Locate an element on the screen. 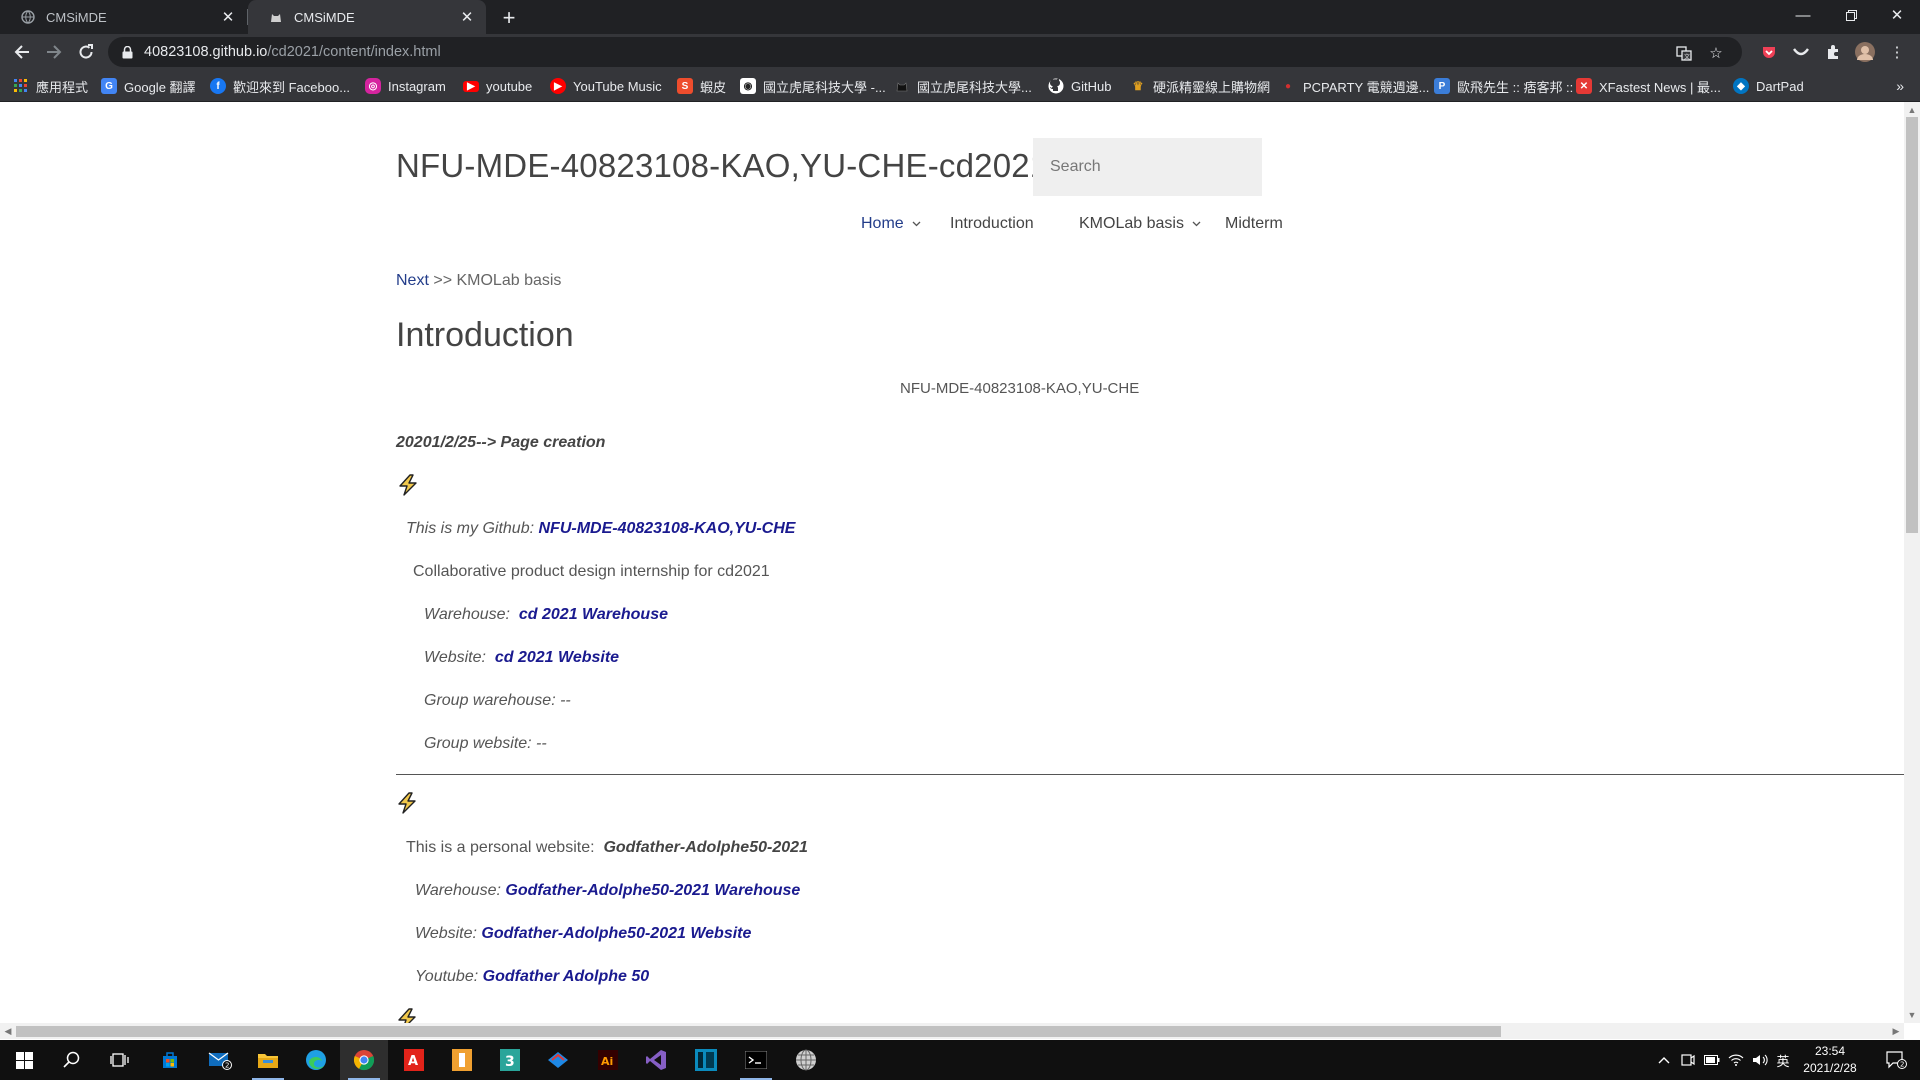 The width and height of the screenshot is (1920, 1080). task-view-icon is located at coordinates (120, 1060).